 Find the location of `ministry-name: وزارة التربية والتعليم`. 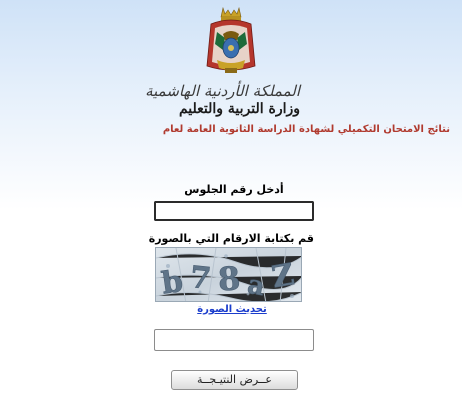

ministry-name: وزارة التربية والتعليم is located at coordinates (239, 109).